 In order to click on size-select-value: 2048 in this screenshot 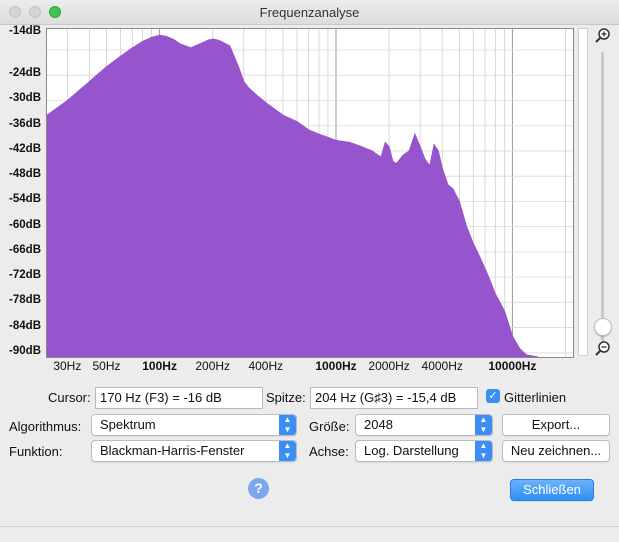, I will do `click(378, 424)`.